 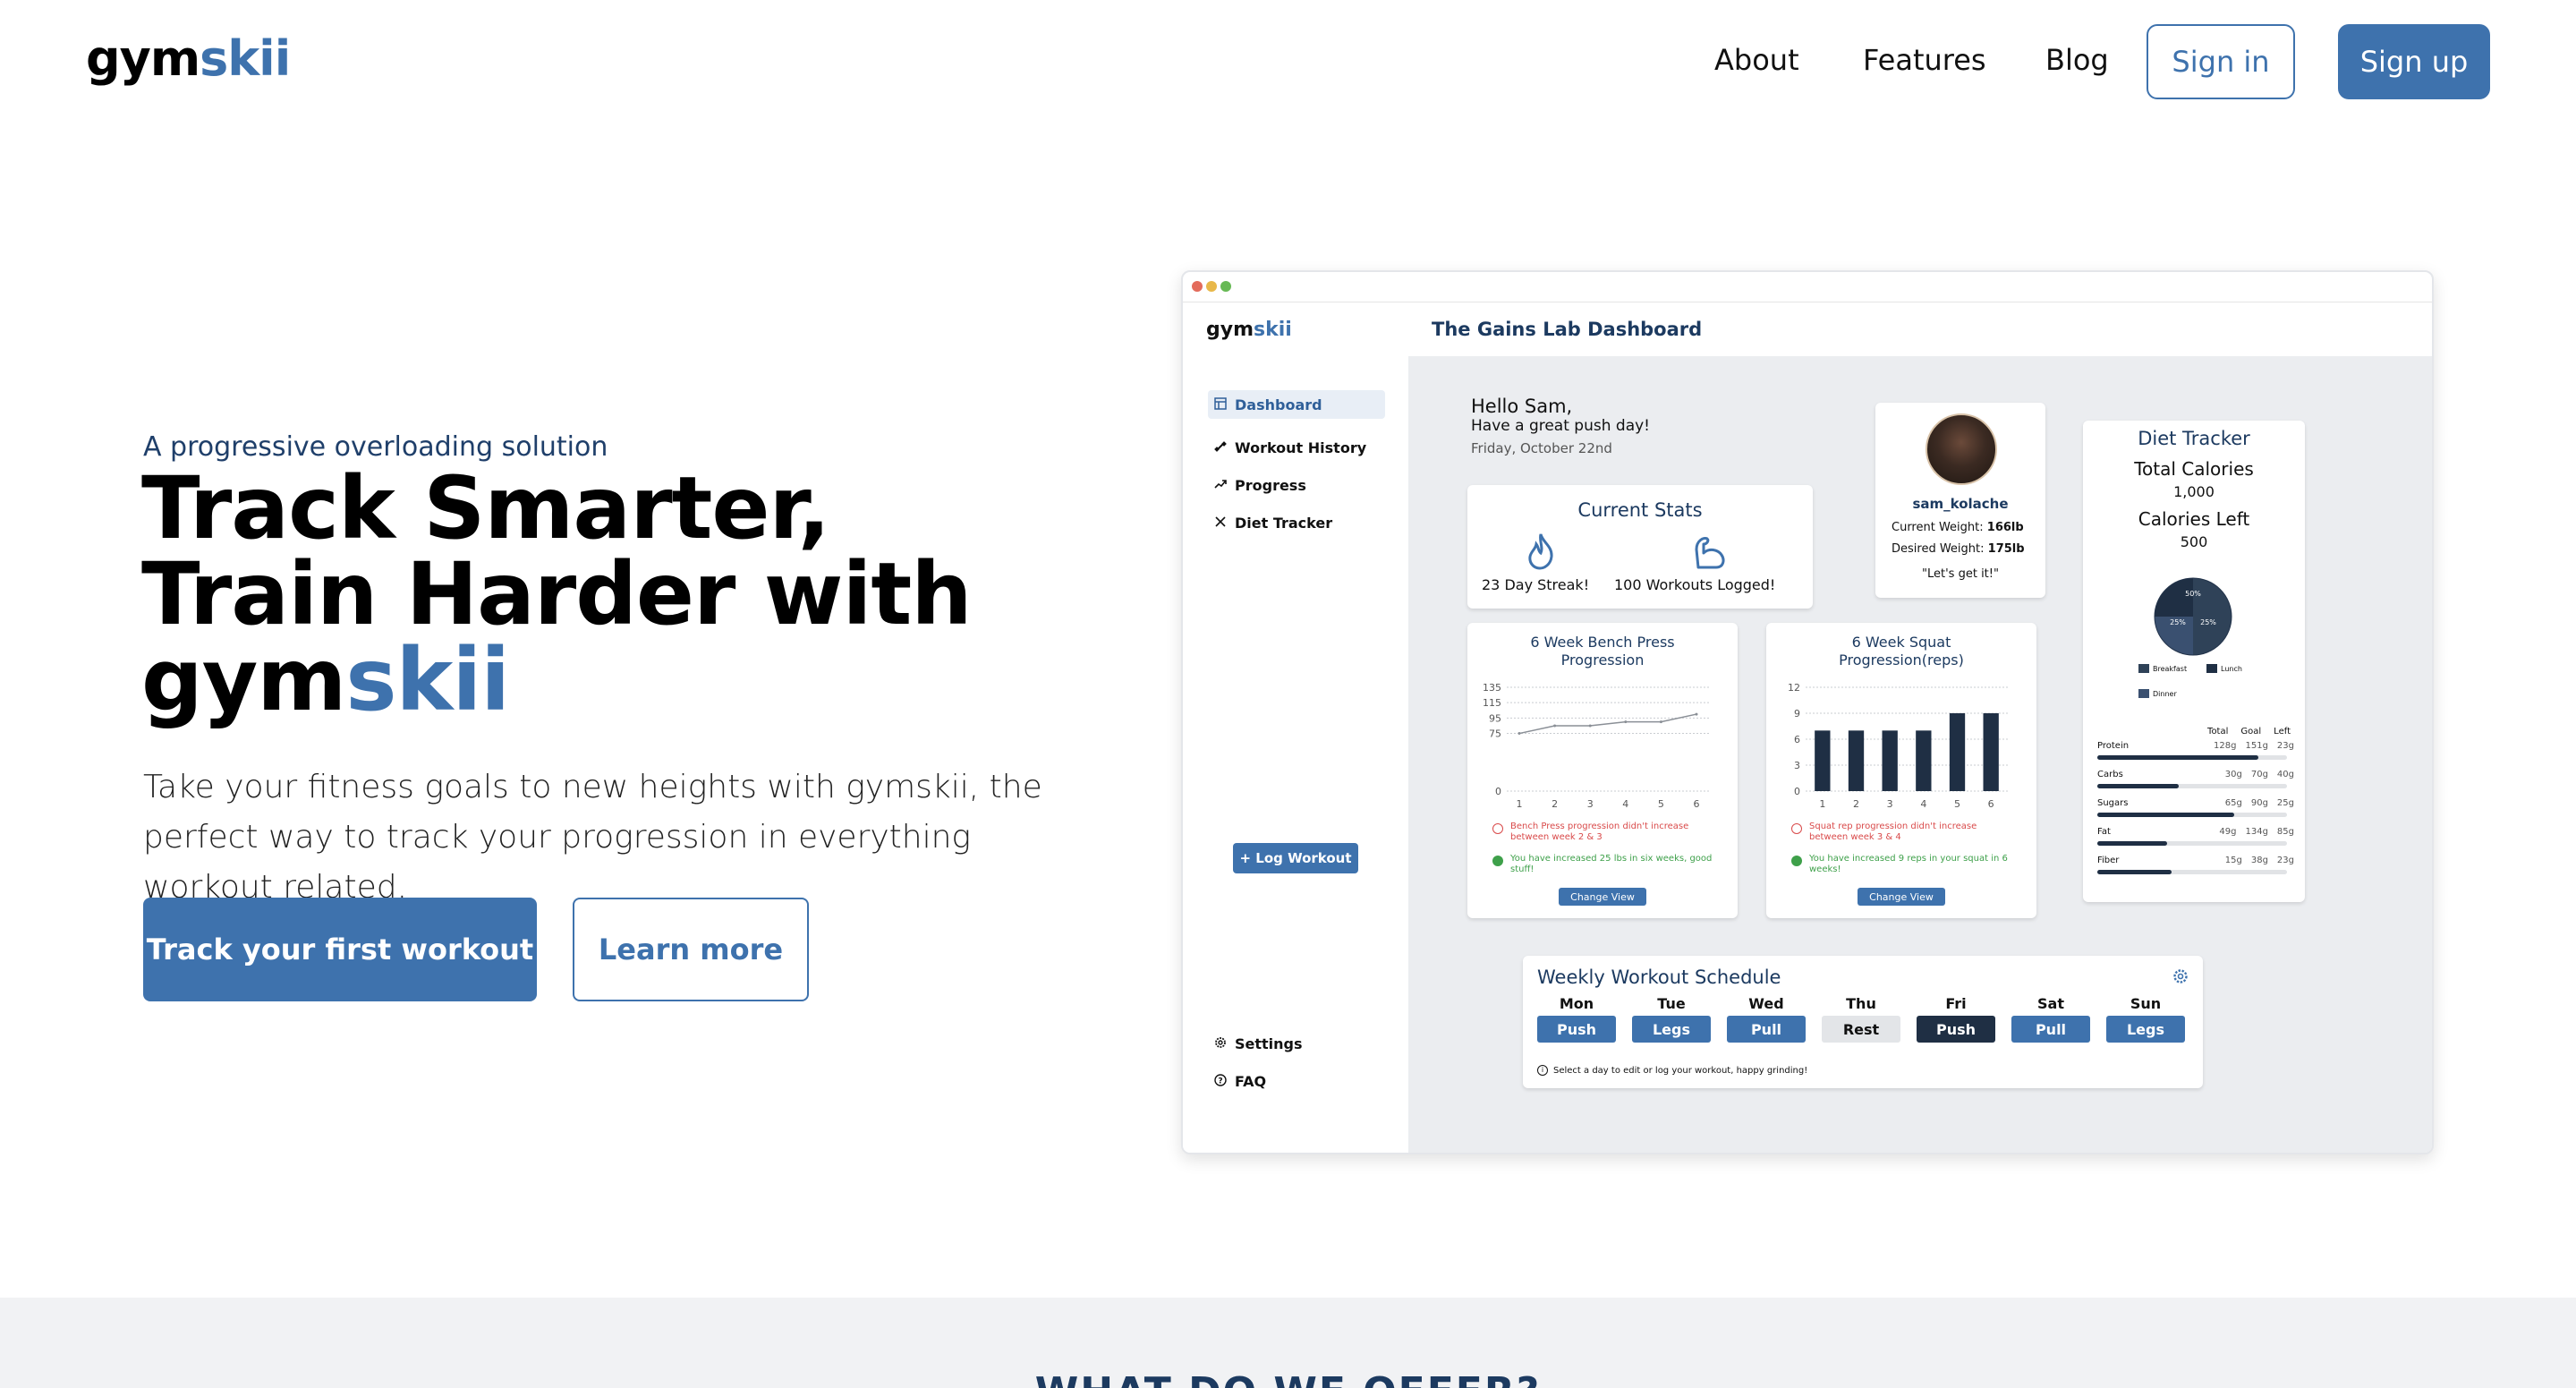 What do you see at coordinates (2259, 860) in the screenshot?
I see `macro-values: 15g 38g 23g` at bounding box center [2259, 860].